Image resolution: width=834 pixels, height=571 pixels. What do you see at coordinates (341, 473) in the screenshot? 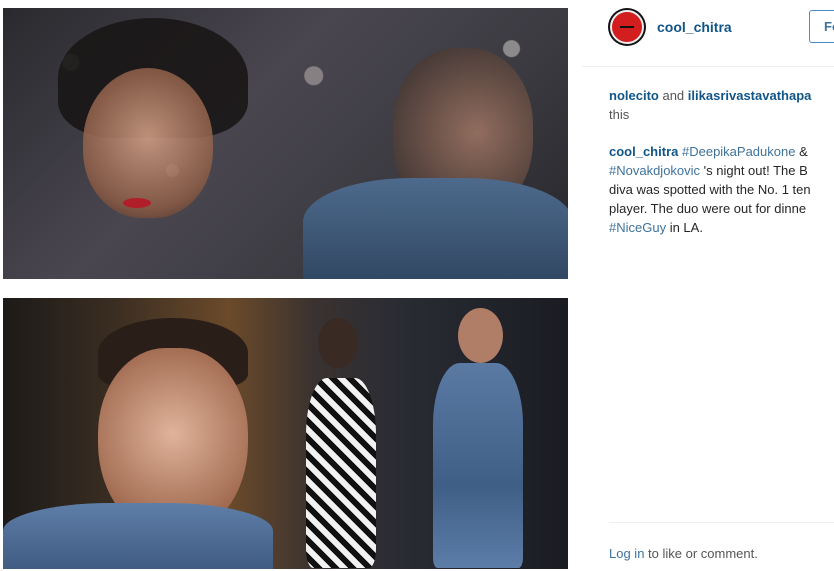
I see `woman-dress` at bounding box center [341, 473].